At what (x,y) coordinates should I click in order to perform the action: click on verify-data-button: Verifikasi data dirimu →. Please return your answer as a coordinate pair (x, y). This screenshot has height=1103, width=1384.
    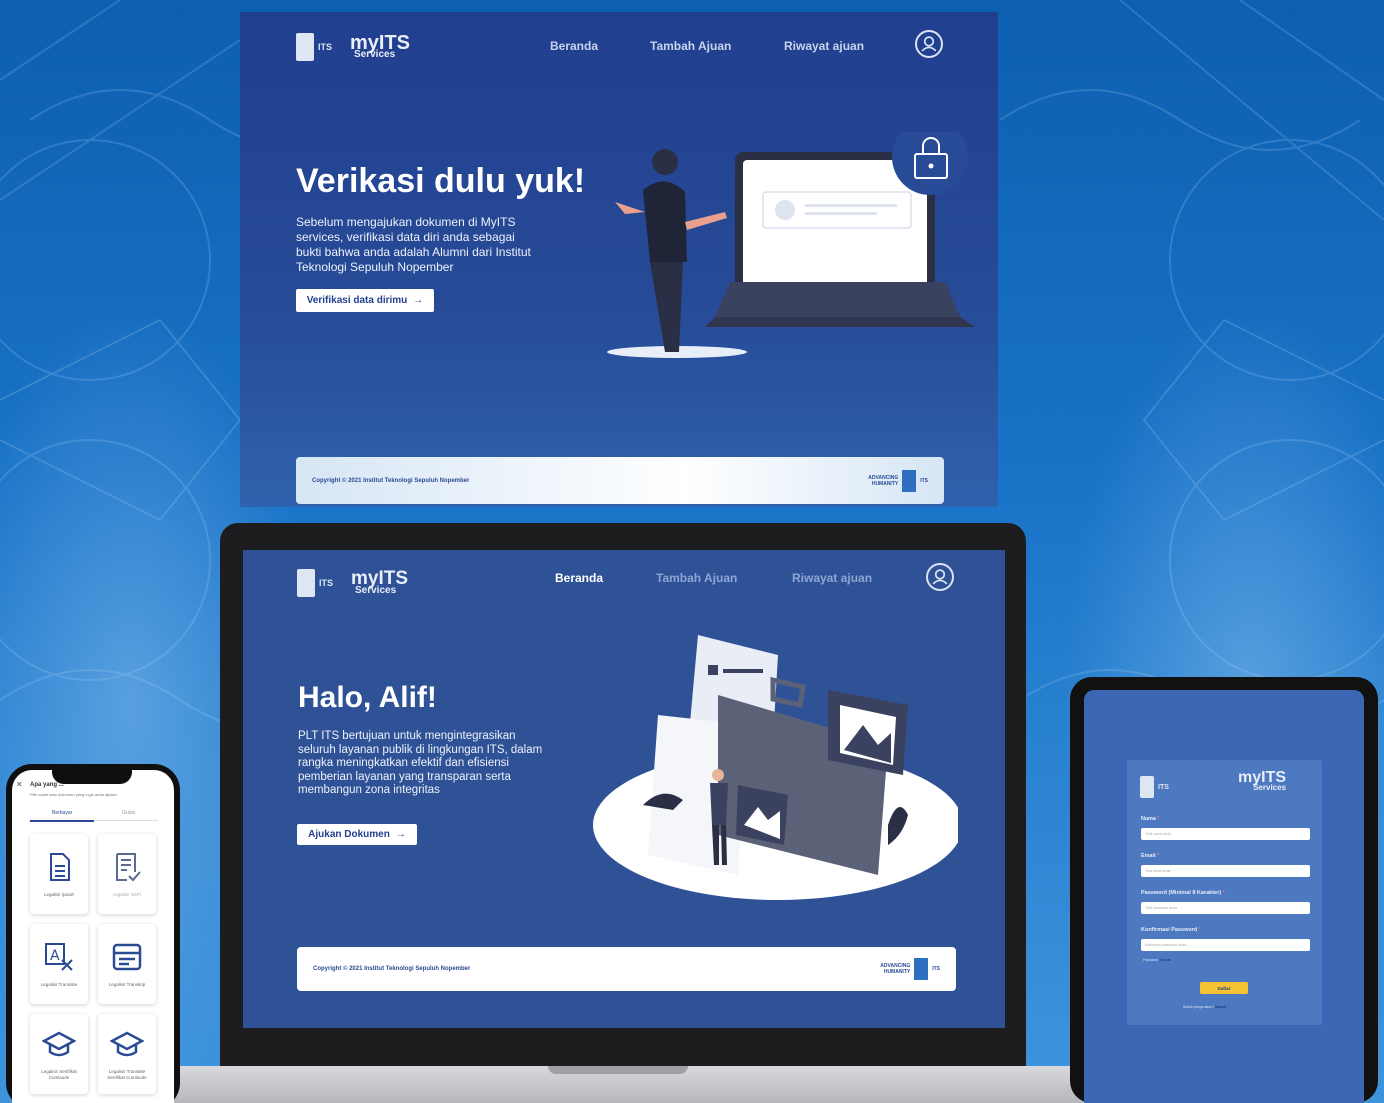
    Looking at the image, I should click on (365, 300).